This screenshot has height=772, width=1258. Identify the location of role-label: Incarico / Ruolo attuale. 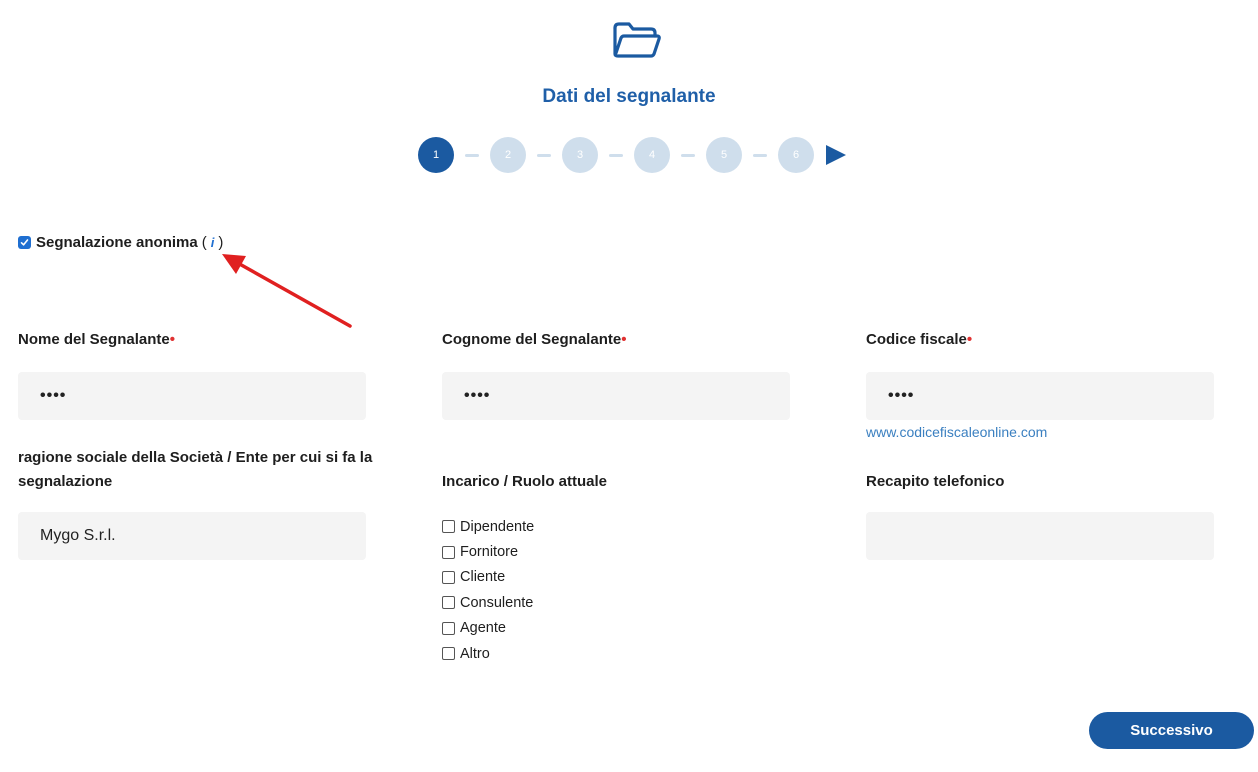
(525, 481).